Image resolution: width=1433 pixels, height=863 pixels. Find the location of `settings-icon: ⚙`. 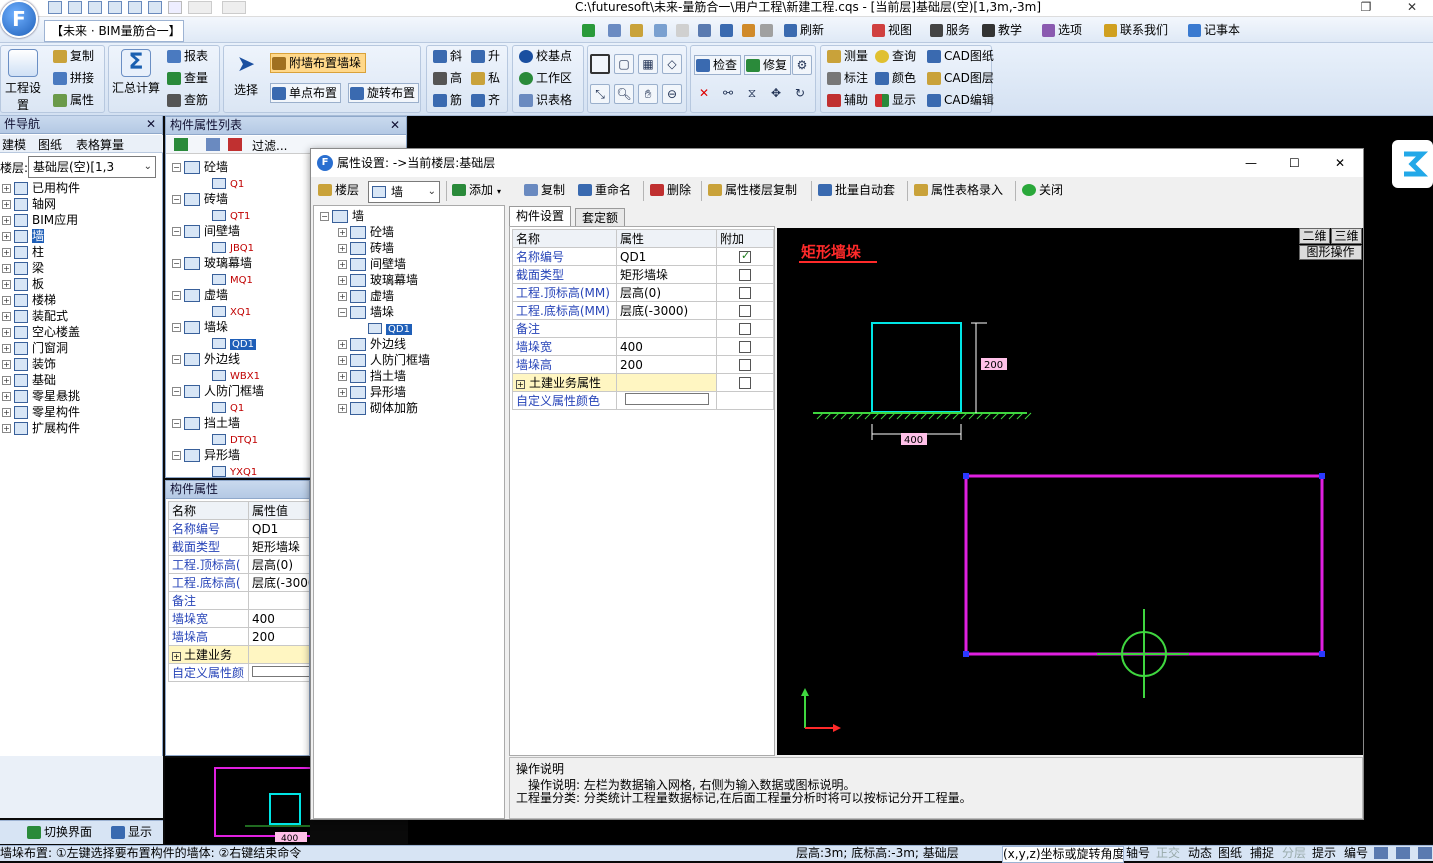

settings-icon: ⚙ is located at coordinates (802, 65).